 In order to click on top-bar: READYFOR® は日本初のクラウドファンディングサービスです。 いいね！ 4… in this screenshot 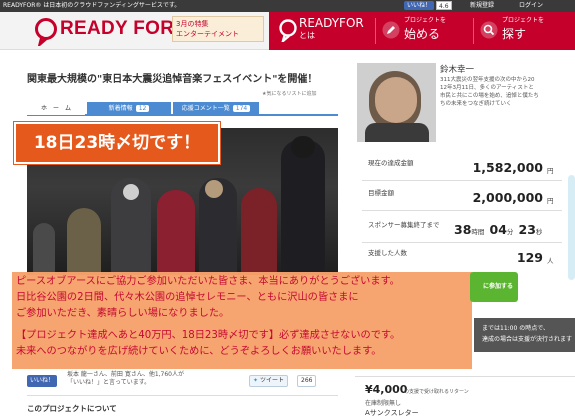, I will do `click(287, 6)`.